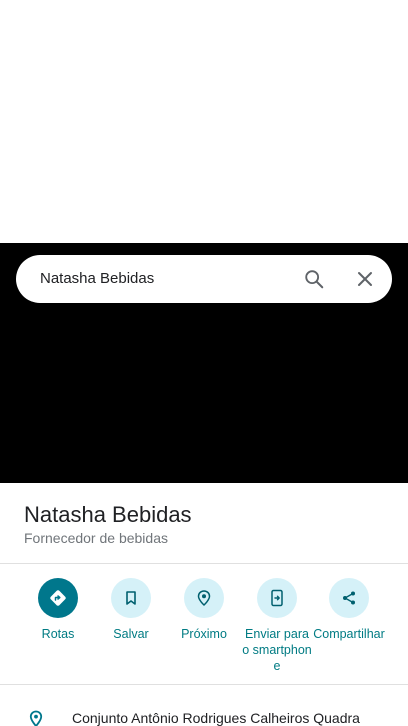  I want to click on nearby-icon, so click(204, 598).